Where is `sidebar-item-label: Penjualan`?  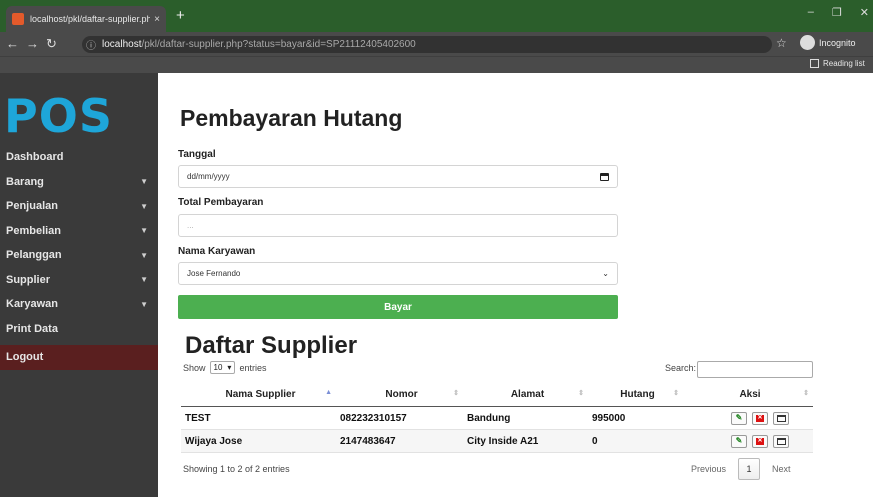
sidebar-item-label: Penjualan is located at coordinates (32, 206).